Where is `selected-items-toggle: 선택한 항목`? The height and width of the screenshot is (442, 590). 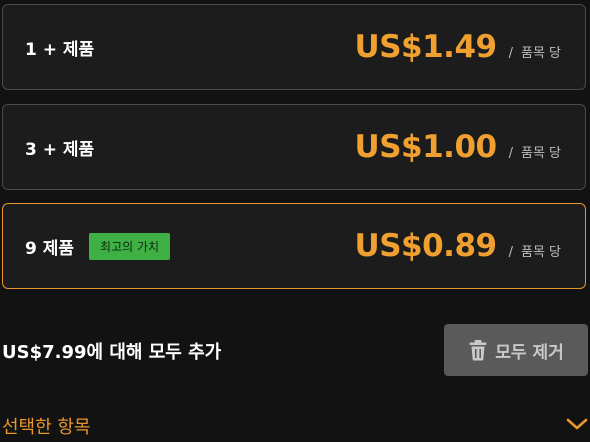
selected-items-toggle: 선택한 항목 is located at coordinates (295, 426).